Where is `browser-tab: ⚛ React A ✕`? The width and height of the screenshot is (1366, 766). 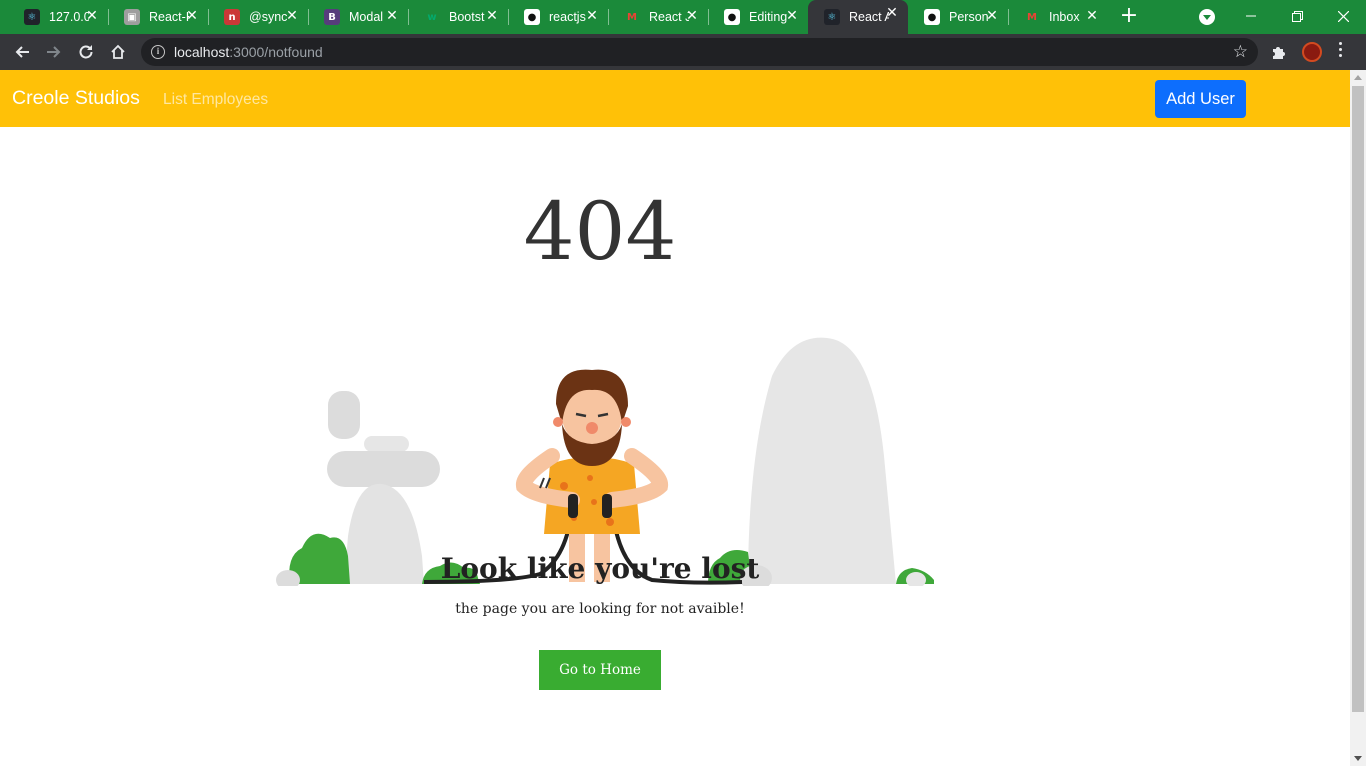
browser-tab: ⚛ React A ✕ is located at coordinates (858, 17).